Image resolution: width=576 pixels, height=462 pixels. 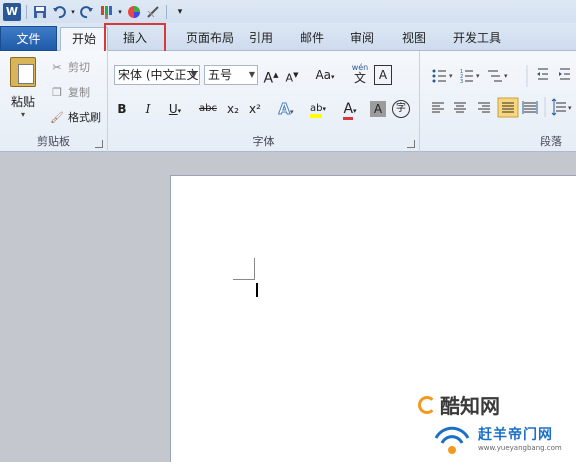 I want to click on watermark-yueyang: 赶羊帝门网 www.yueyangbang.com, so click(x=502, y=441).